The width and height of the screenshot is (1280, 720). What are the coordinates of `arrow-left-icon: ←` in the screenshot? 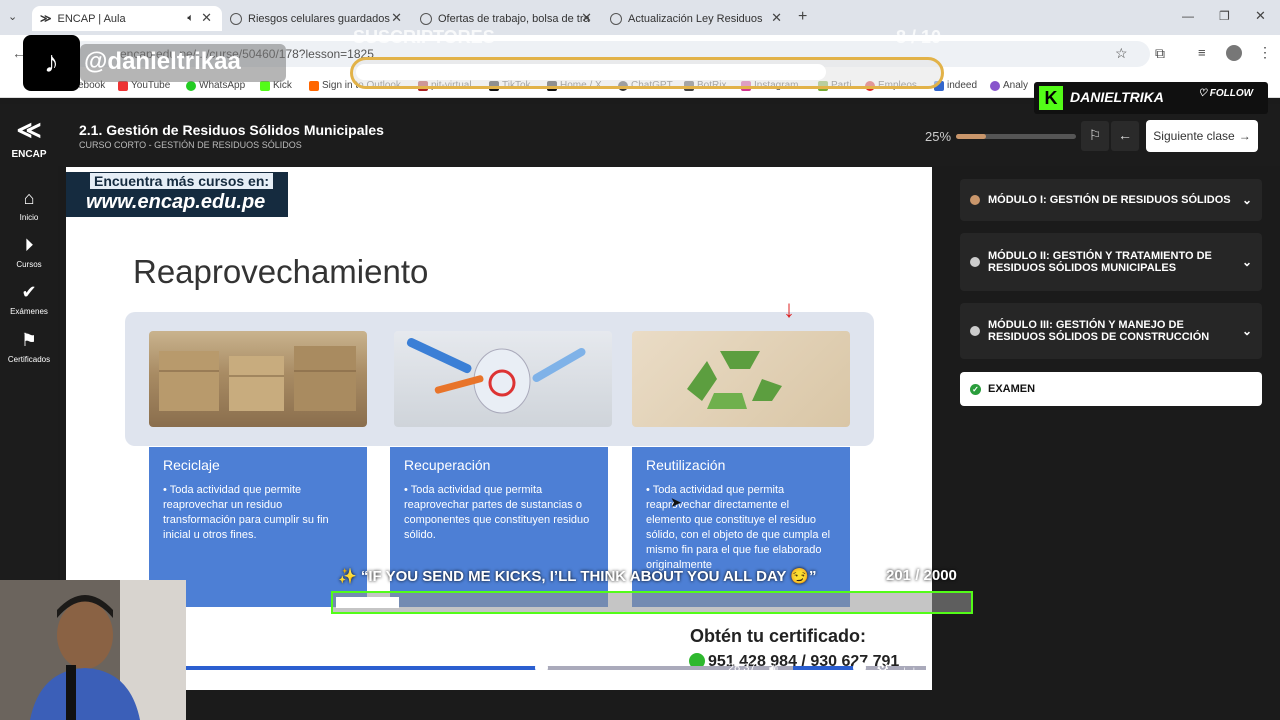 It's located at (1125, 135).